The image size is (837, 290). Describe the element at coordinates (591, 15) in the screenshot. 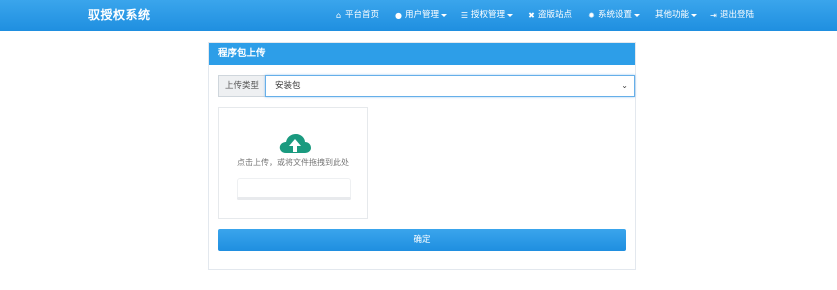

I see `gear-icon: ✹` at that location.